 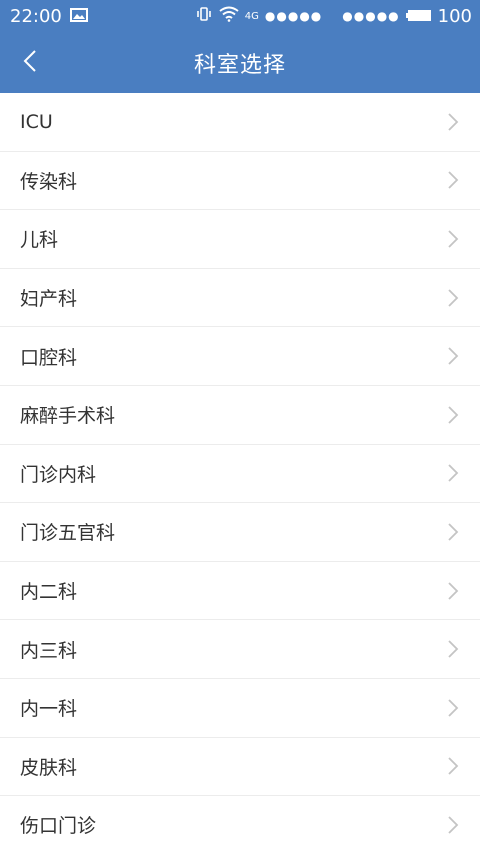 I want to click on list-item: 儿科, so click(x=240, y=239).